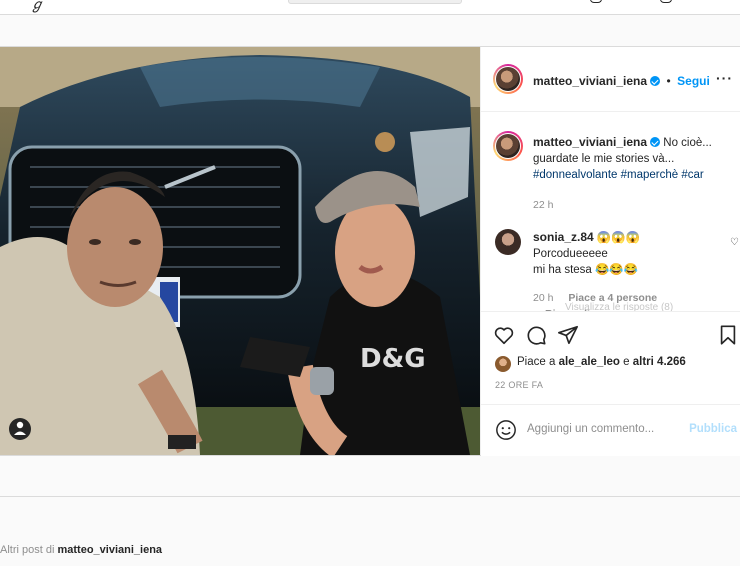 The width and height of the screenshot is (740, 566). Describe the element at coordinates (734, 242) in the screenshot. I see `comment-like-heart-icon: ♡` at that location.